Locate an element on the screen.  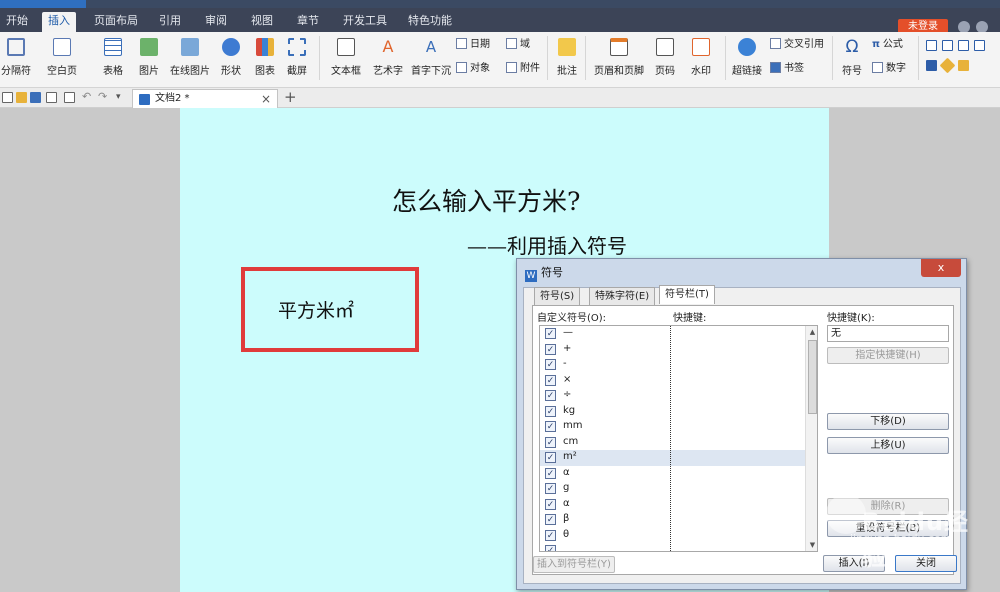
list-item: ✓ g is located at coordinates (672, 489).